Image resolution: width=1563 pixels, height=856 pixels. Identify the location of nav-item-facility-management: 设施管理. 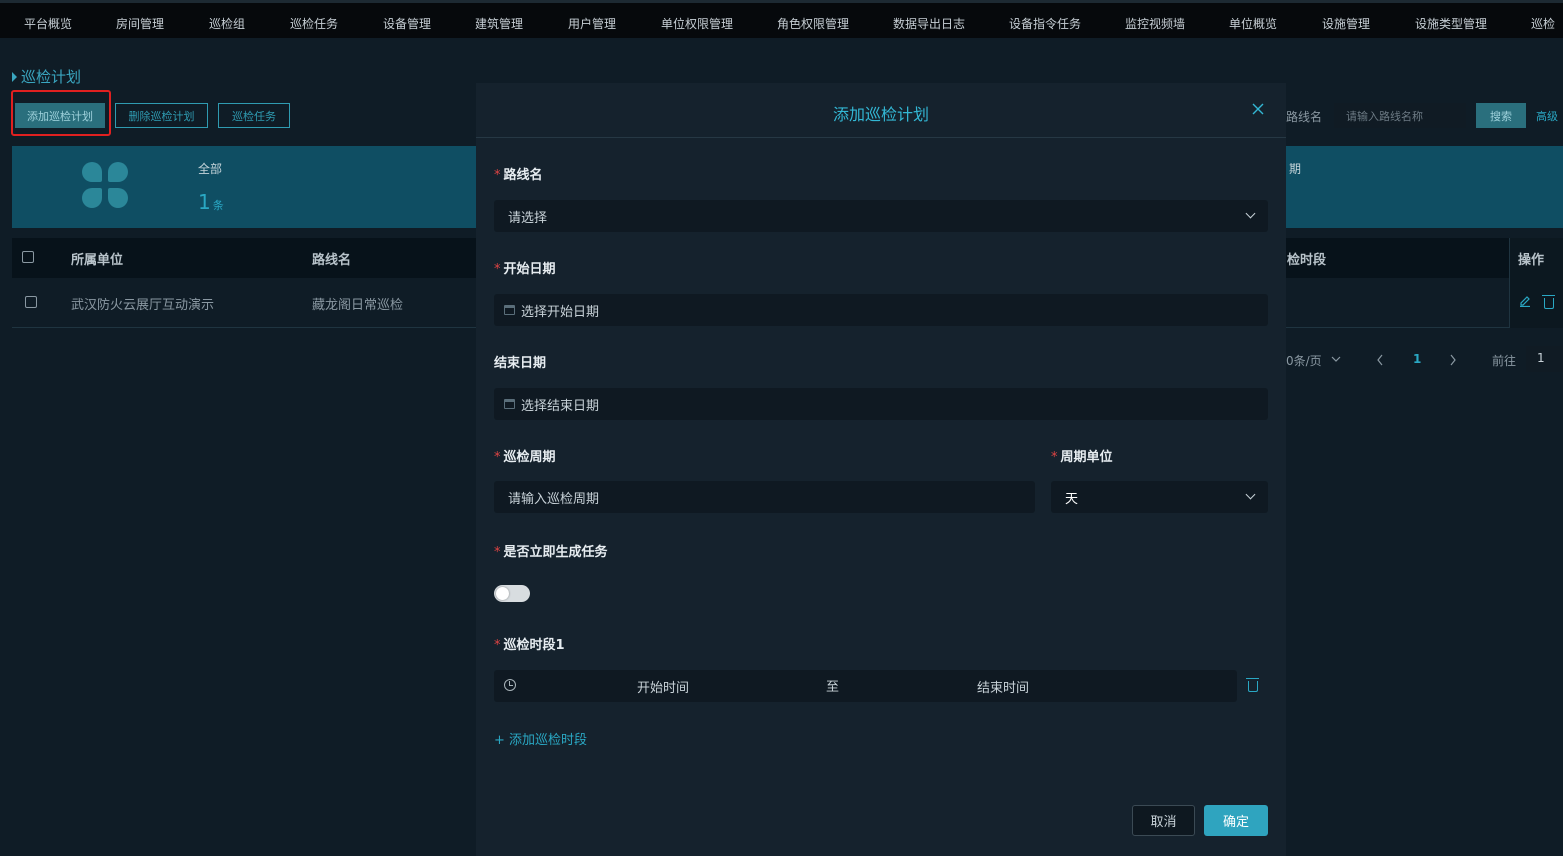
(1346, 23).